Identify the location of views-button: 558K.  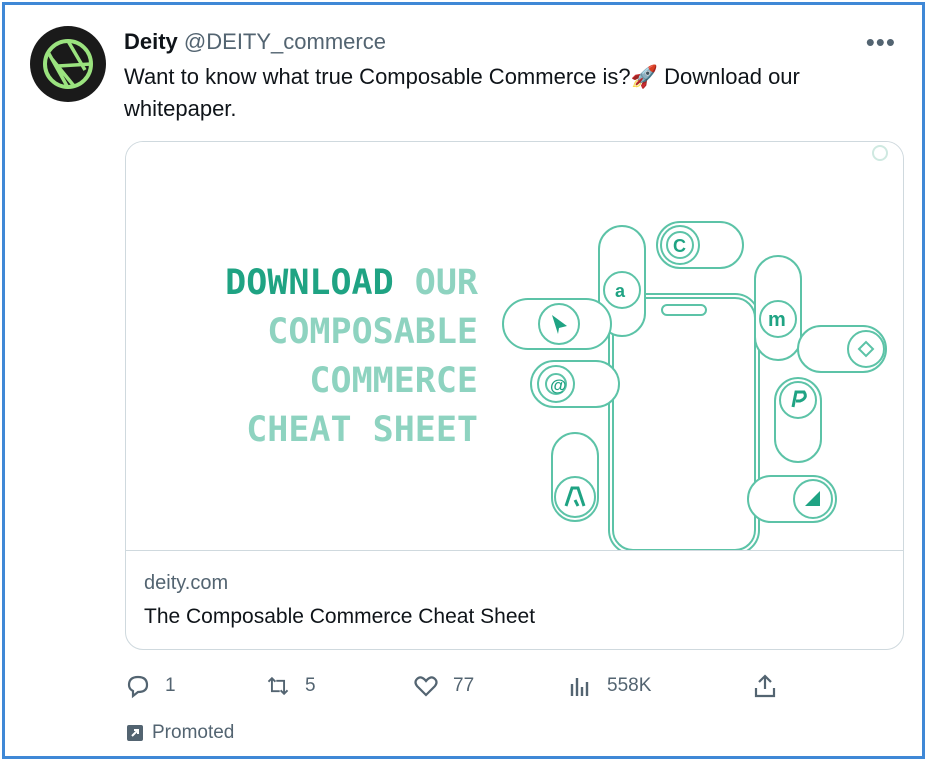
(609, 686).